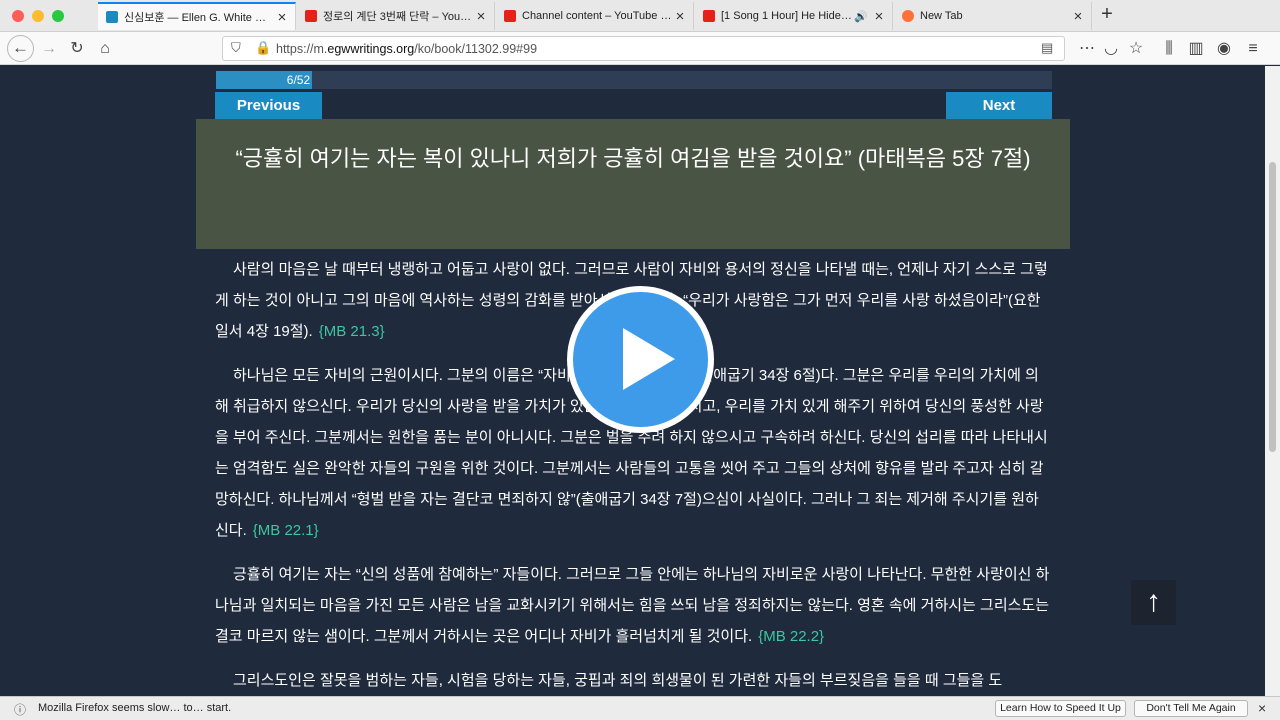  Describe the element at coordinates (105, 49) in the screenshot. I see `home-button: ⌂` at that location.